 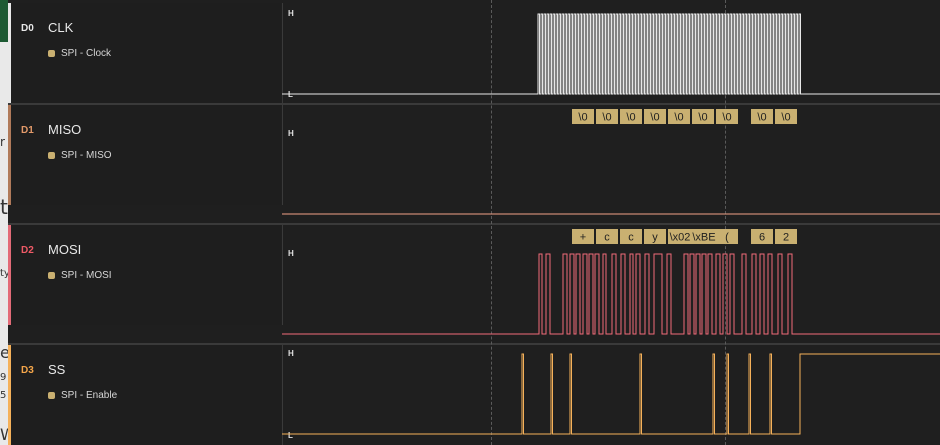 I want to click on mosi-byte-text: +, so click(x=583, y=238).